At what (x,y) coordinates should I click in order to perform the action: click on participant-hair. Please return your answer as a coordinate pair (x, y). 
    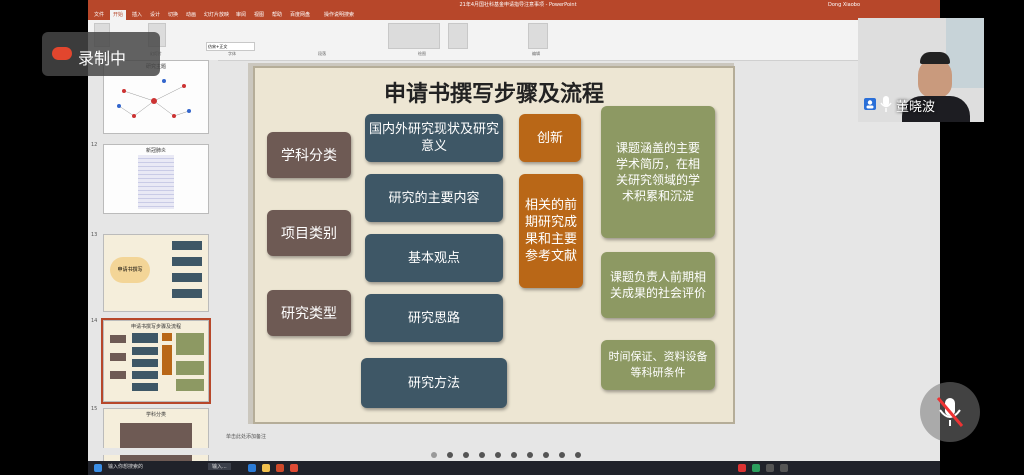
    Looking at the image, I should click on (935, 58).